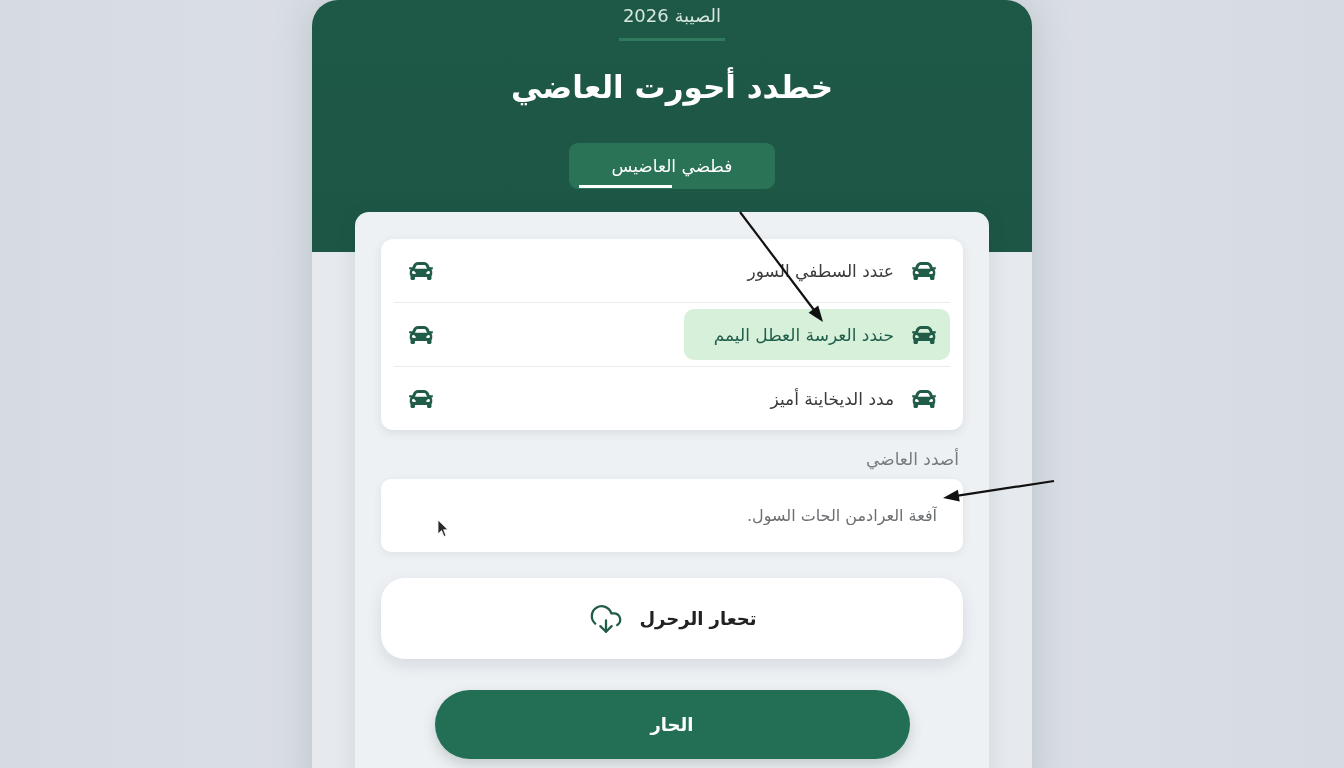 This screenshot has width=1344, height=768. What do you see at coordinates (672, 16) in the screenshot?
I see `header-caption: الصيبة 2026` at bounding box center [672, 16].